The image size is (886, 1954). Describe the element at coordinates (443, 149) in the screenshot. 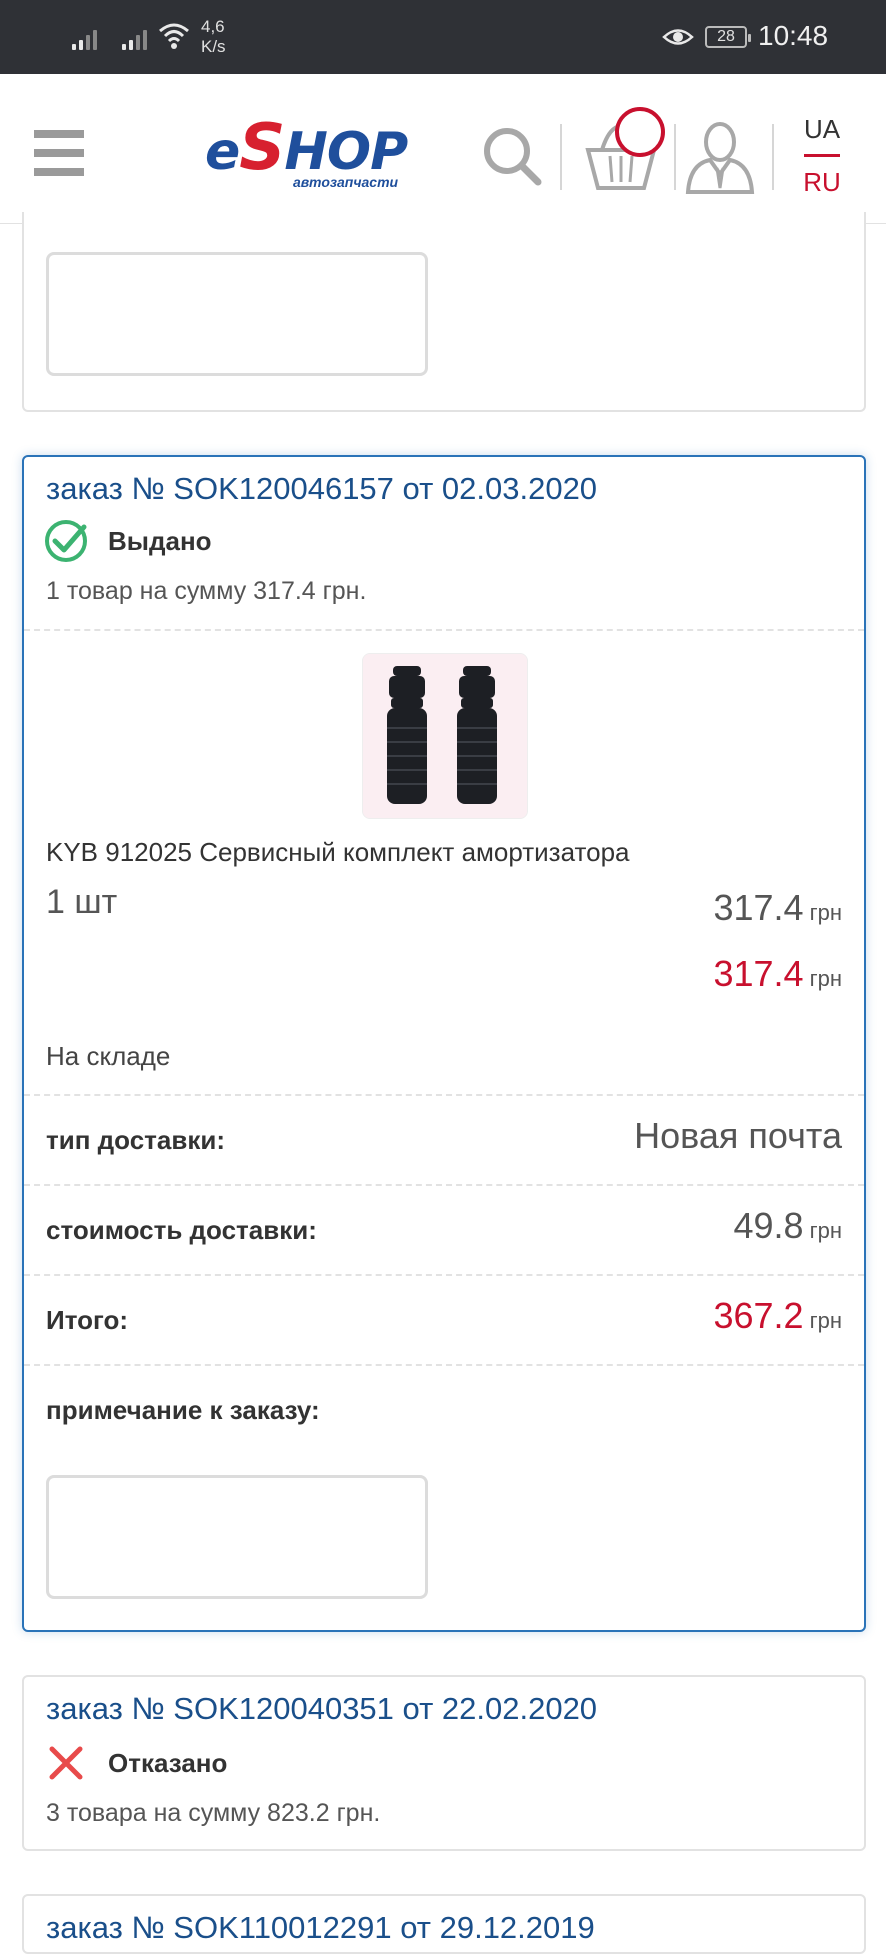

I see `site-header: eSHOP автозапчасти UA RU` at that location.